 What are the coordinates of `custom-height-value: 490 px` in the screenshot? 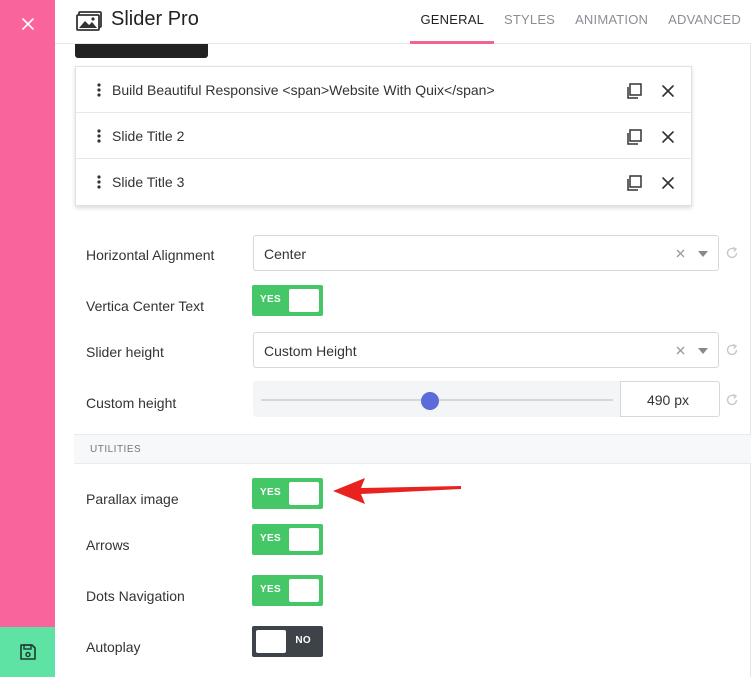 It's located at (667, 400).